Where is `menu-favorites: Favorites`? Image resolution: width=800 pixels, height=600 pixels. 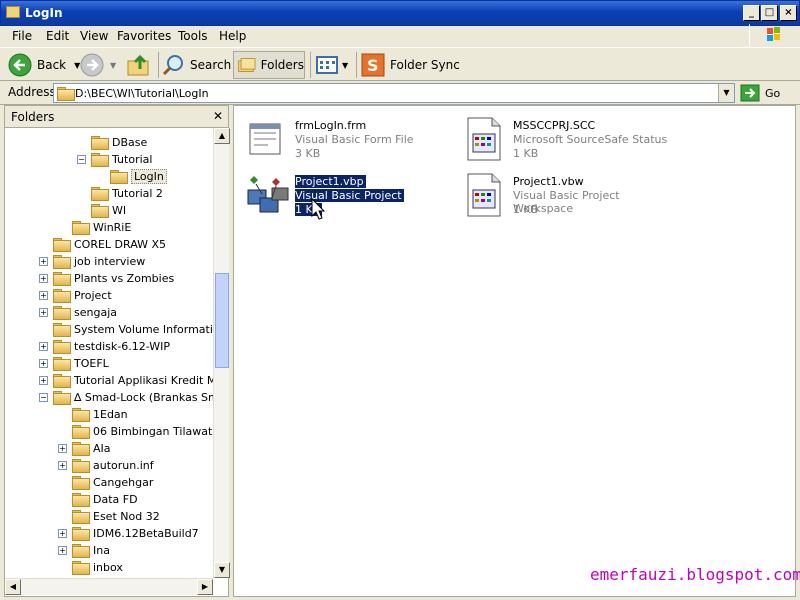 menu-favorites: Favorites is located at coordinates (144, 36).